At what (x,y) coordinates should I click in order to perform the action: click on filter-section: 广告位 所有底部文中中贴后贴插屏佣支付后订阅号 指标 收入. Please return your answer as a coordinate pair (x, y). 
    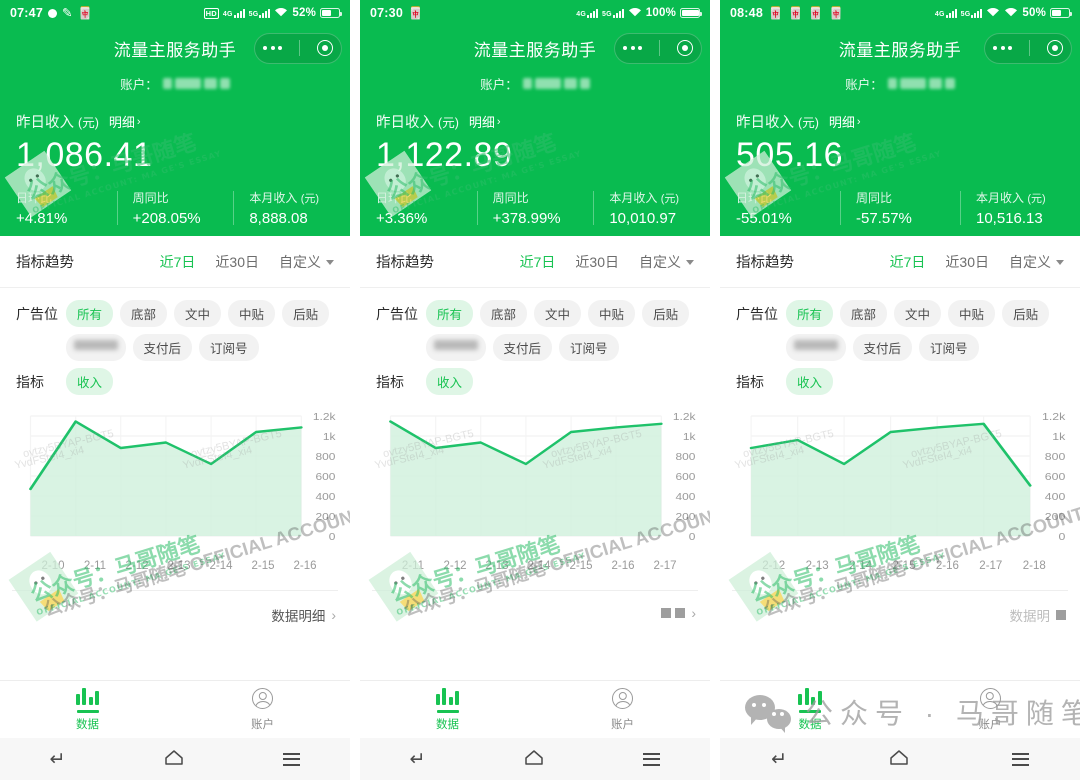
    Looking at the image, I should click on (900, 341).